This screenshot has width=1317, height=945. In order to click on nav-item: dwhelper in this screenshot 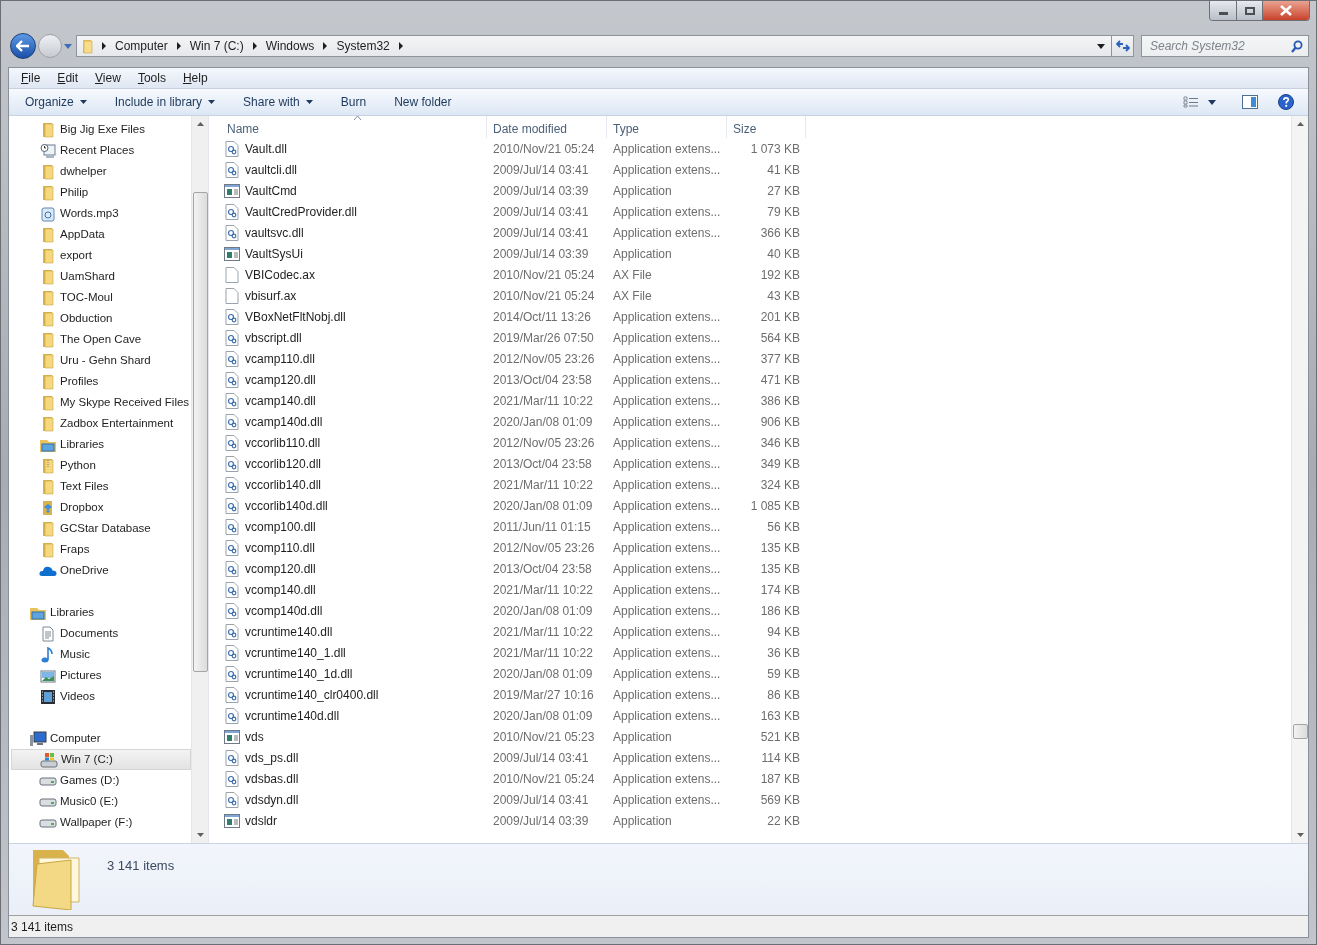, I will do `click(100, 171)`.